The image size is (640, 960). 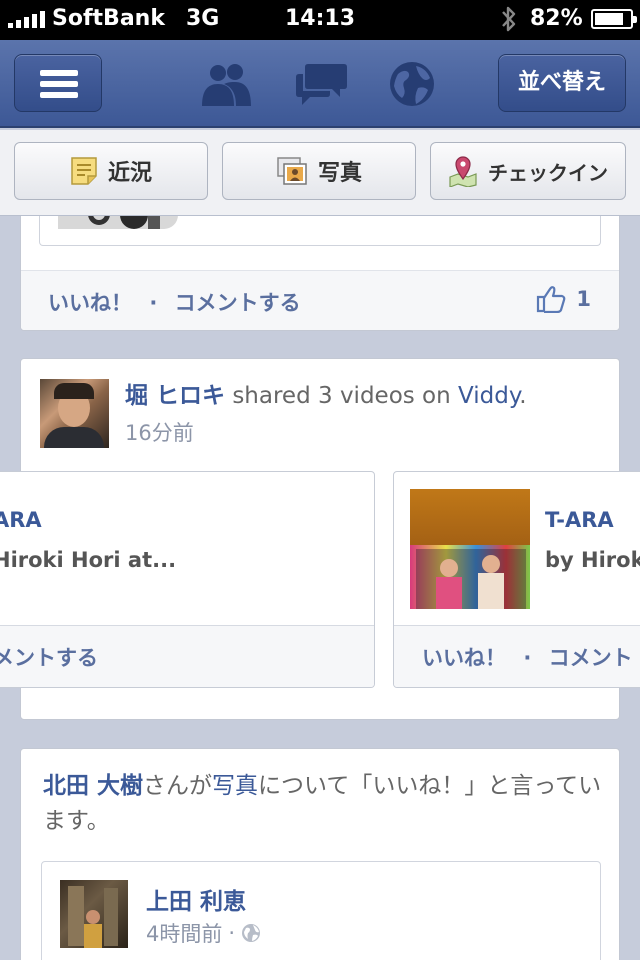 I want to click on story-headline: 北田 大樹さんが写真について「いいね！」と言っています。, so click(x=323, y=804).